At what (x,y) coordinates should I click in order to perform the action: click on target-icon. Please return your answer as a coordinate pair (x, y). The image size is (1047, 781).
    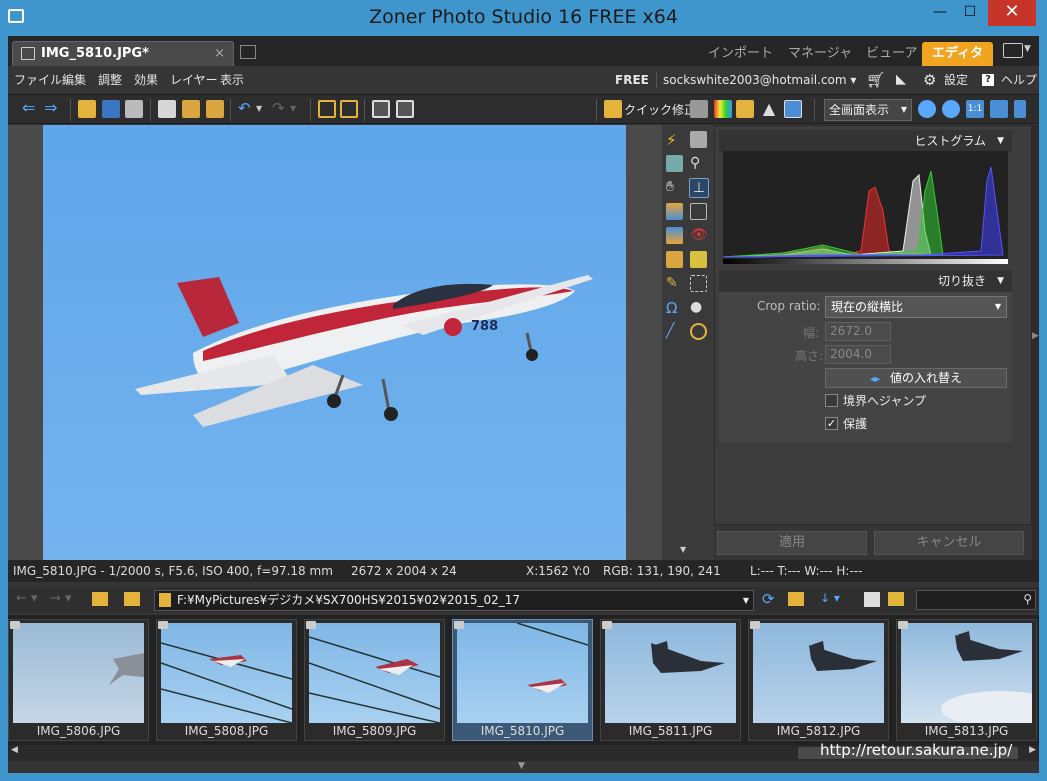
    Looking at the image, I should click on (698, 331).